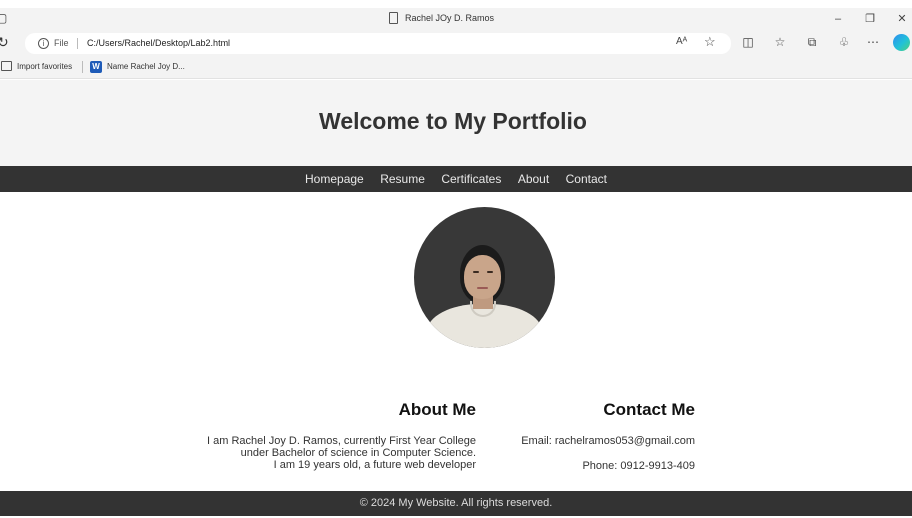 This screenshot has width=912, height=518. I want to click on profile-photo, so click(484, 277).